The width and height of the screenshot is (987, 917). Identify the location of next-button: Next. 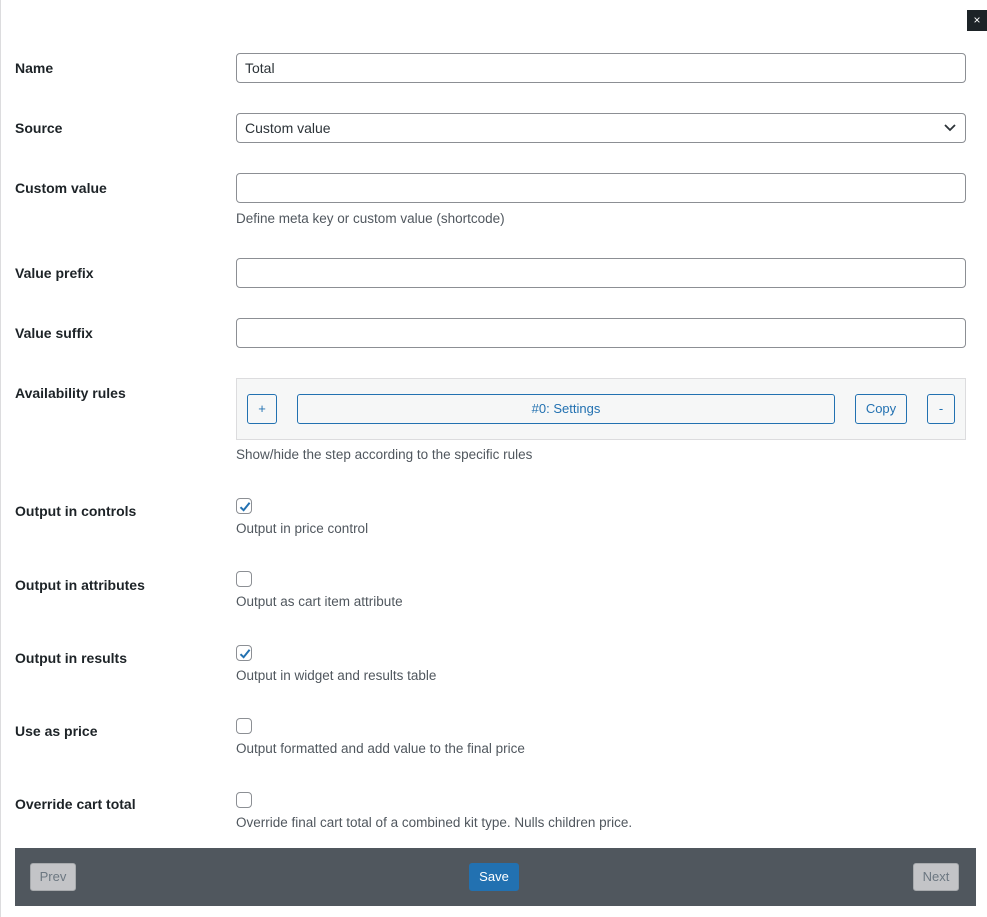
(936, 877).